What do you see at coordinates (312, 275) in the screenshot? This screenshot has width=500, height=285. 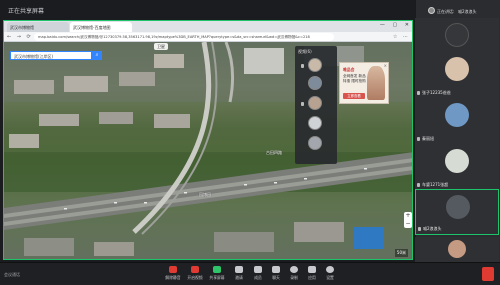 I see `apps-button: 应用` at bounding box center [312, 275].